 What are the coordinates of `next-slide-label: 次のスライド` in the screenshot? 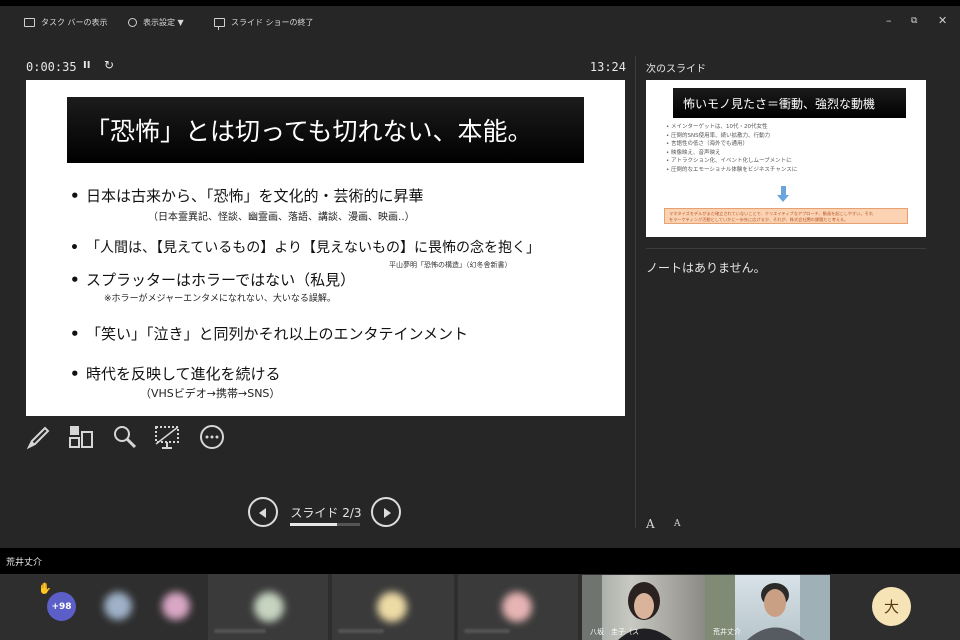 It's located at (676, 69).